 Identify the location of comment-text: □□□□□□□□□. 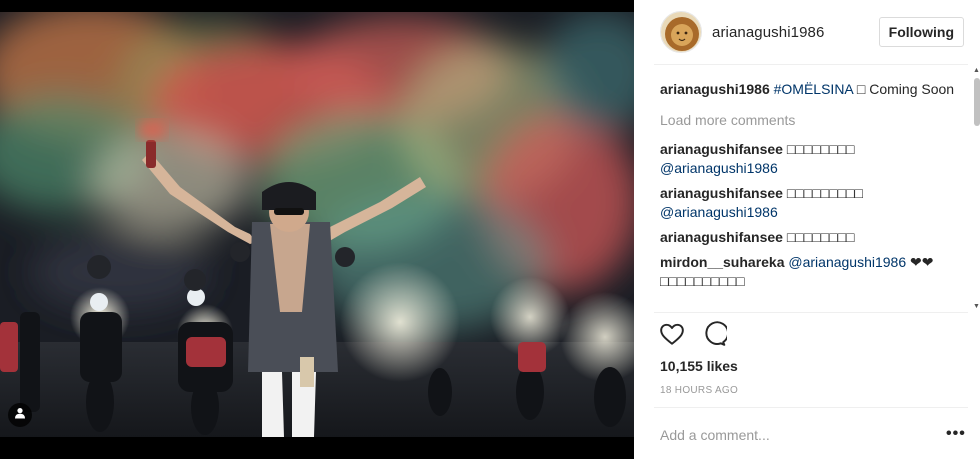
(824, 193).